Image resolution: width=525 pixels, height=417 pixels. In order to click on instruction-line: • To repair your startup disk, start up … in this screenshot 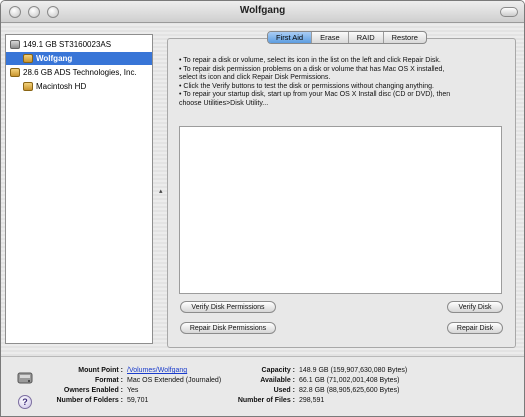, I will do `click(315, 95)`.